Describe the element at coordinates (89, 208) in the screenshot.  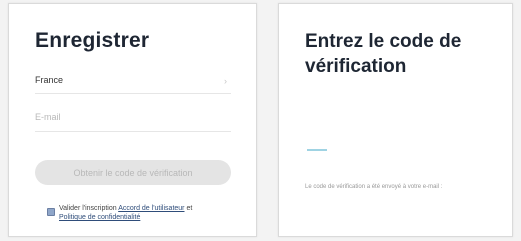
I see `agreement-prefix: Valider l'inscription` at that location.